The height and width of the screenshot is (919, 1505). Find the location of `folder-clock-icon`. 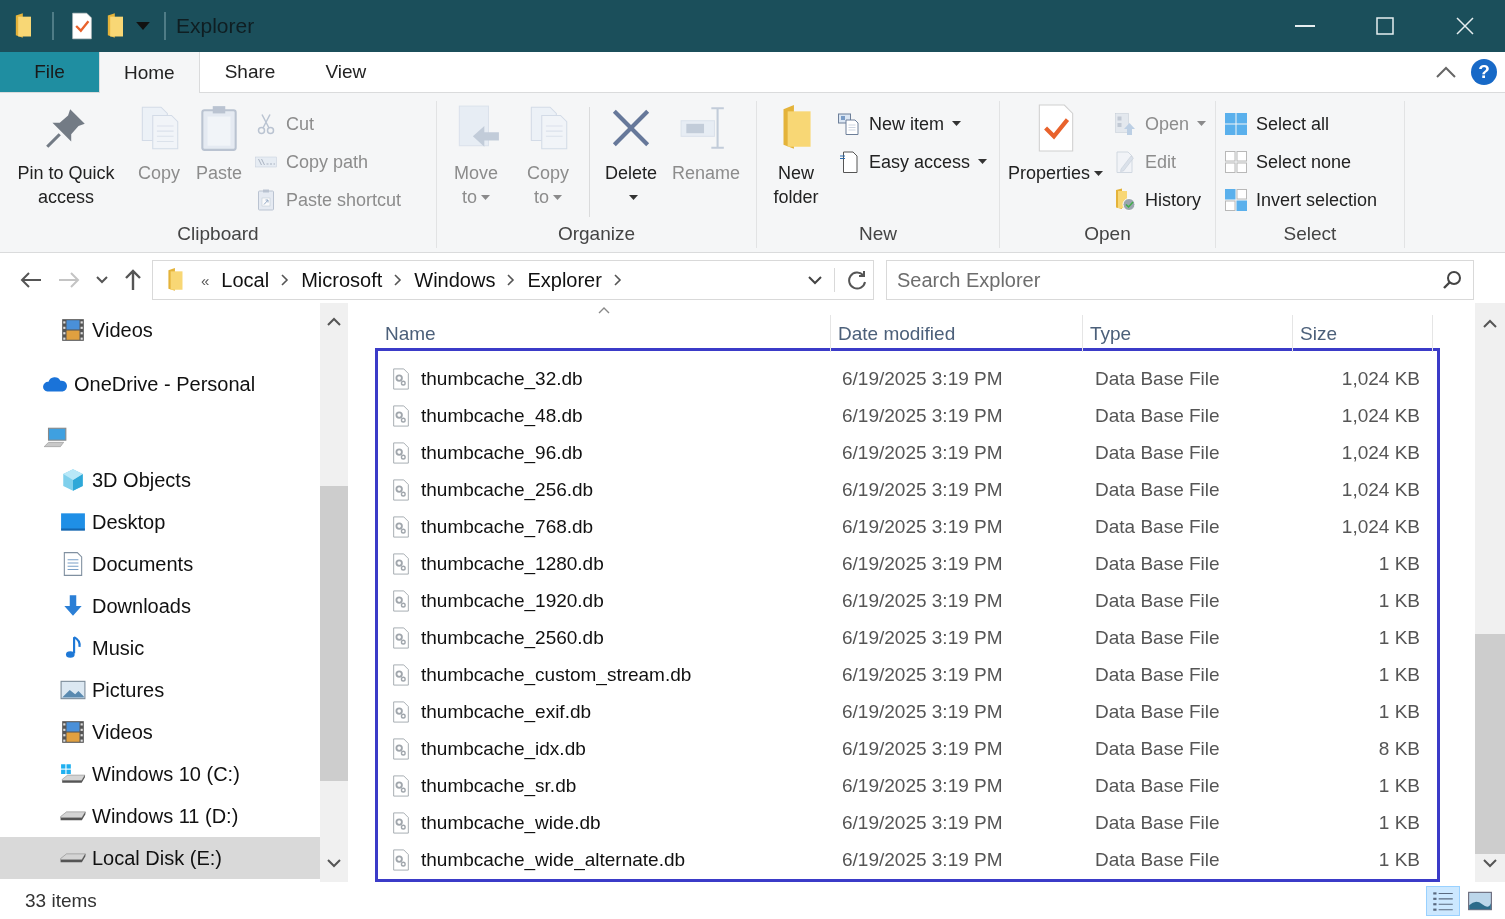

folder-clock-icon is located at coordinates (1125, 200).